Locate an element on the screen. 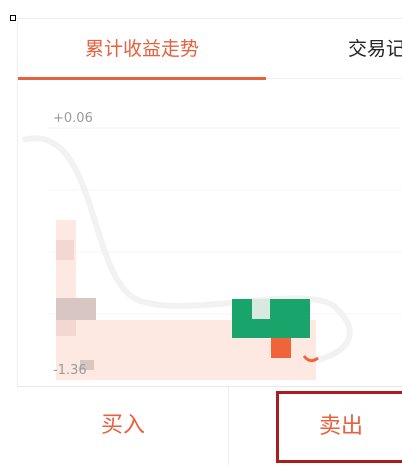  tab-bar: 累计收益走势 交易记 is located at coordinates (210, 49).